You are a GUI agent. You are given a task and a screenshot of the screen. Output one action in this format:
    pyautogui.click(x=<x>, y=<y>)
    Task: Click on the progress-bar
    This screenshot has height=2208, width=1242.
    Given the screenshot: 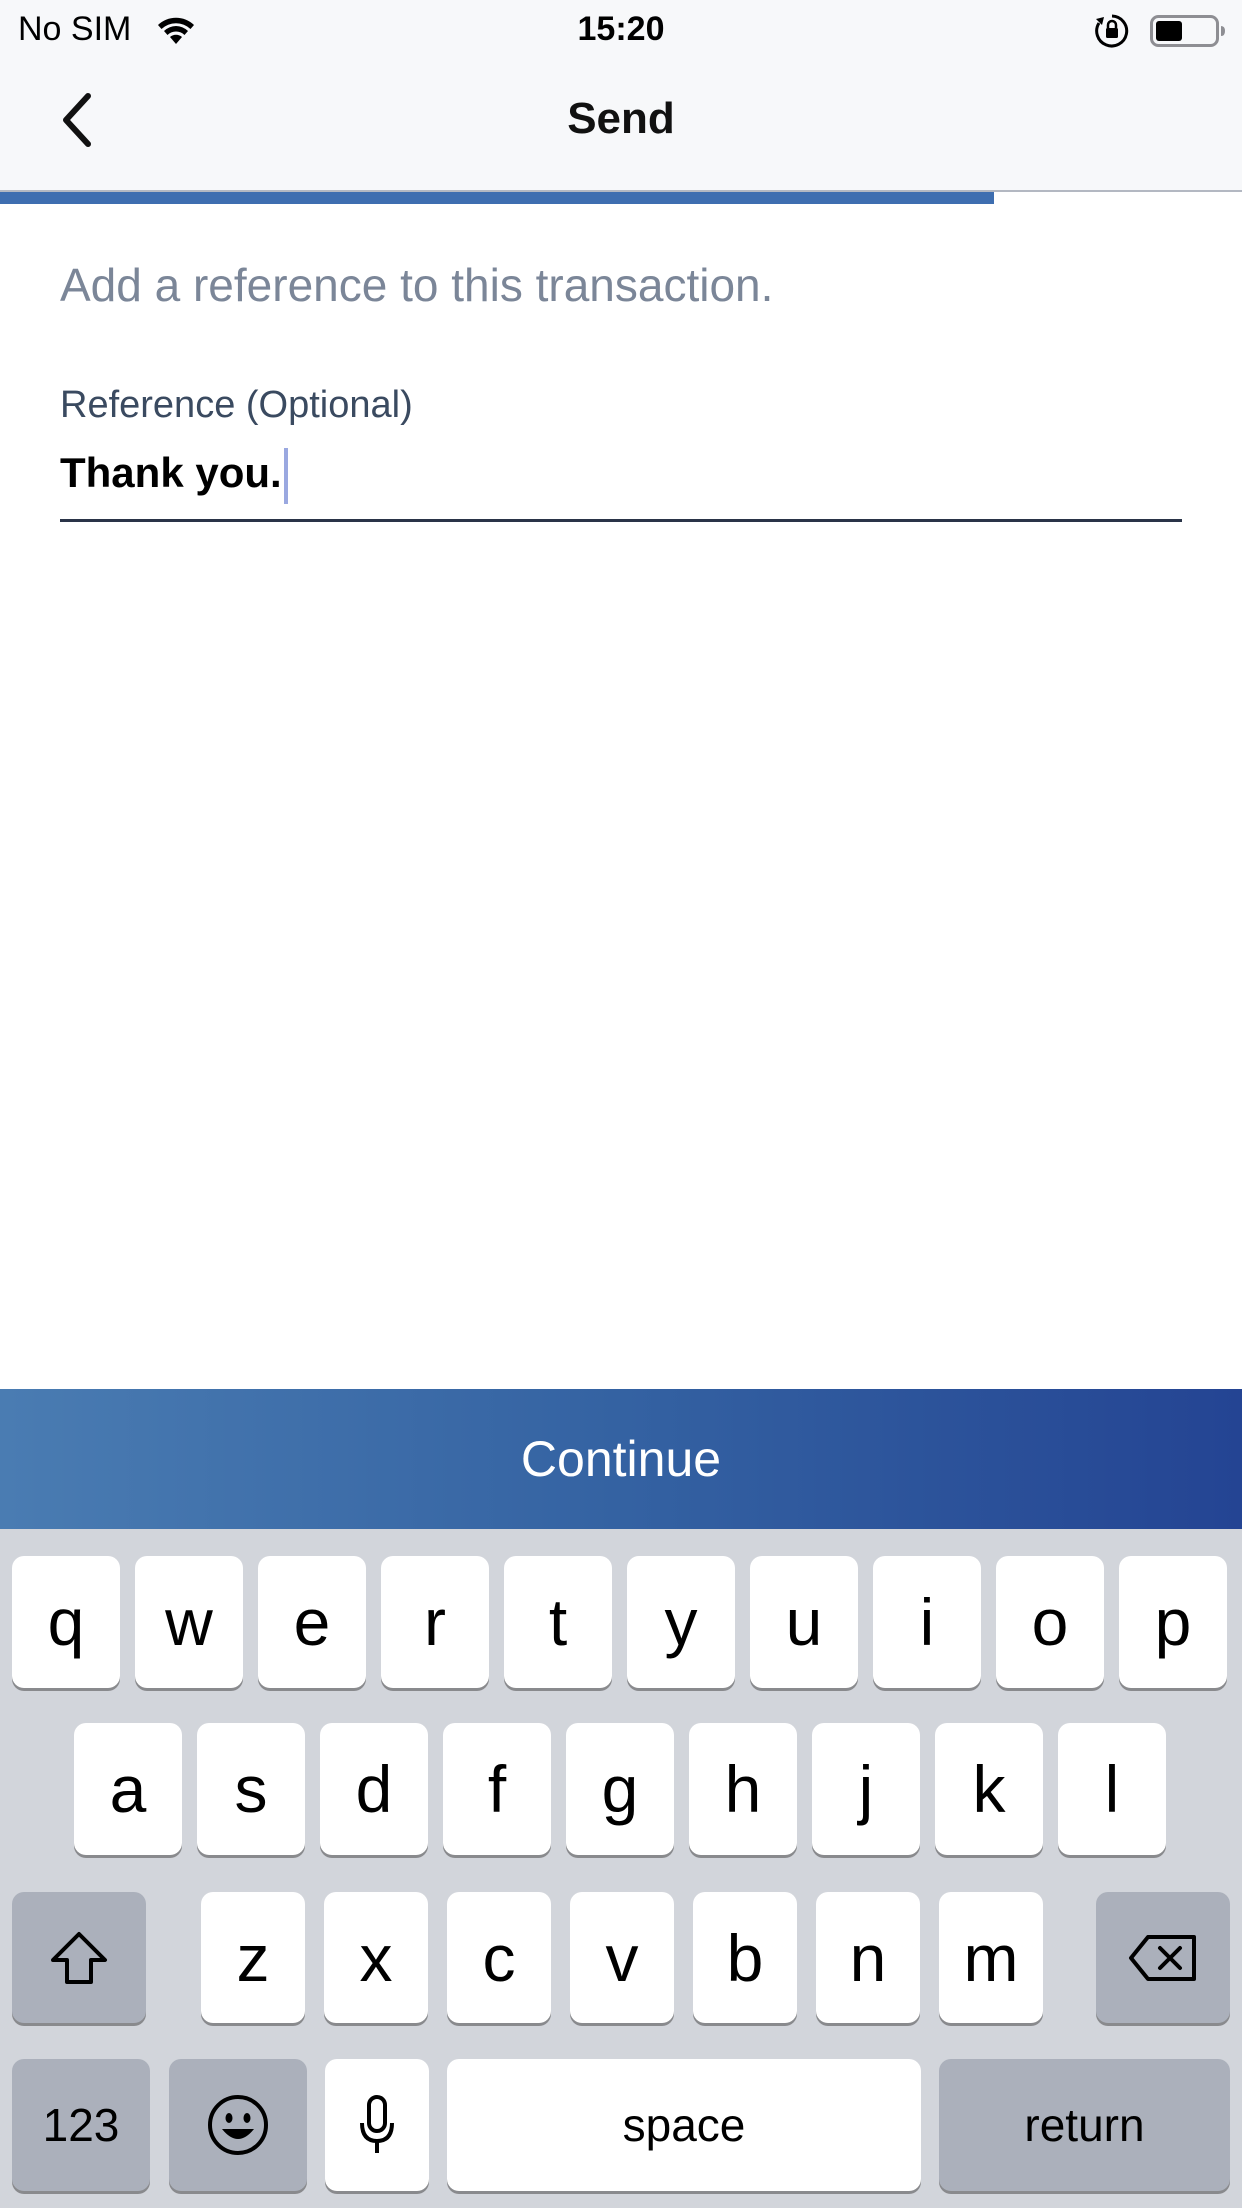 What is the action you would take?
    pyautogui.click(x=621, y=198)
    